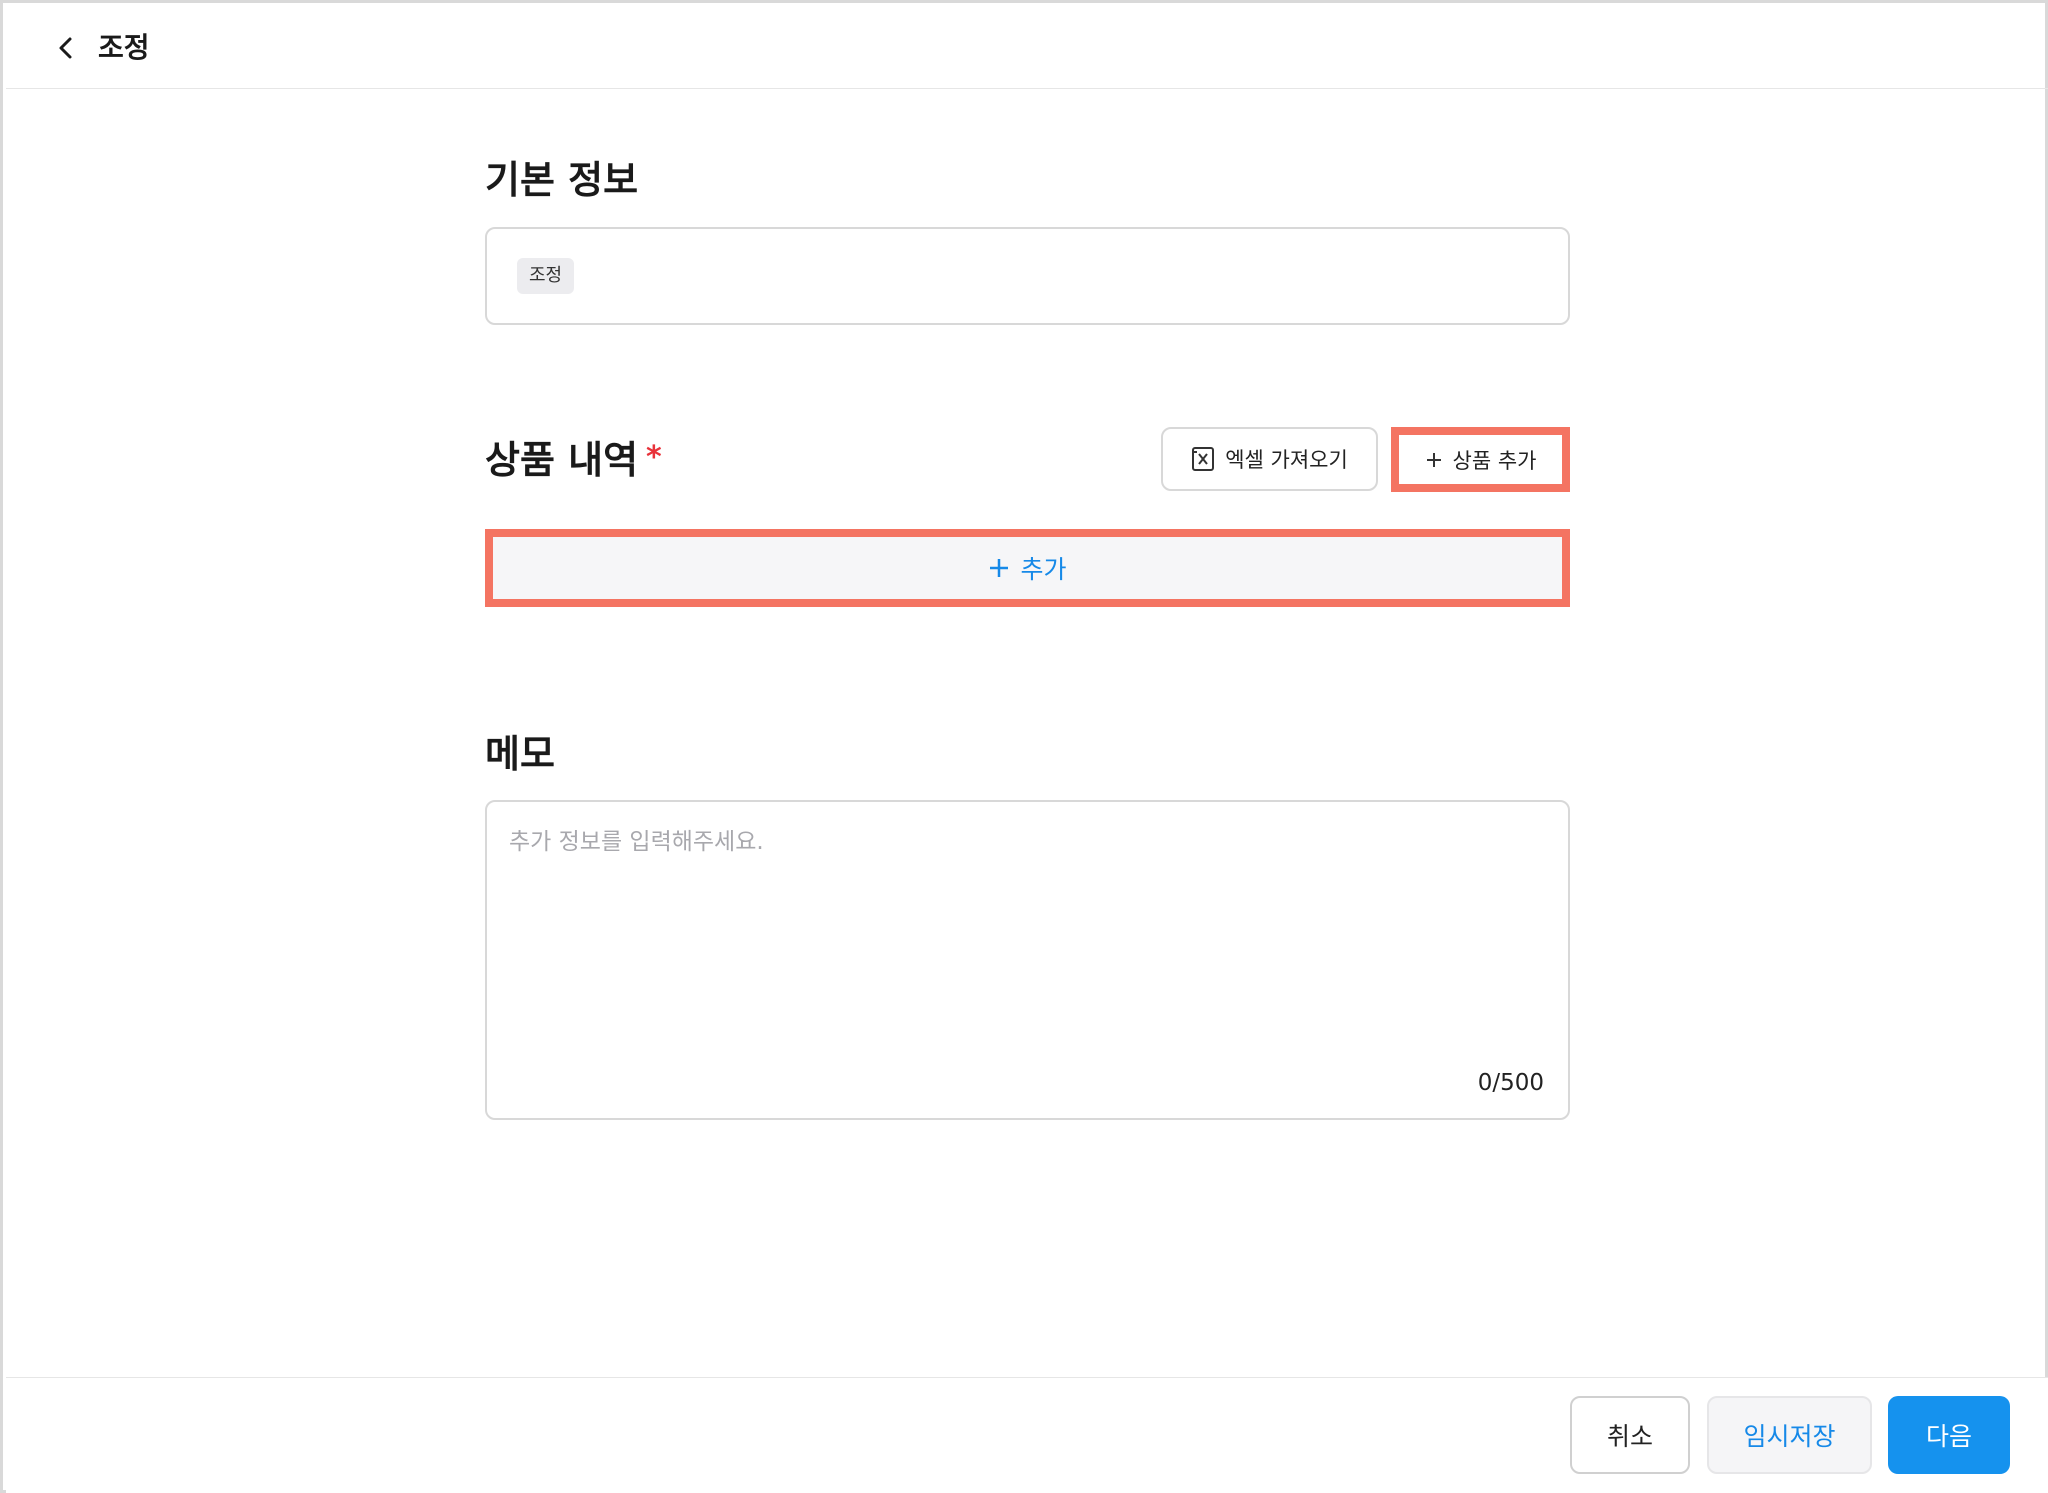  Describe the element at coordinates (1027, 276) in the screenshot. I see `basic-info-box: 조정` at that location.